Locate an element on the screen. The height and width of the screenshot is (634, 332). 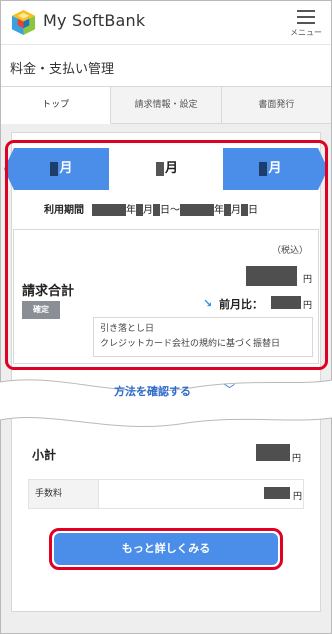
page-title: 料金・支払い管理 is located at coordinates (62, 69).